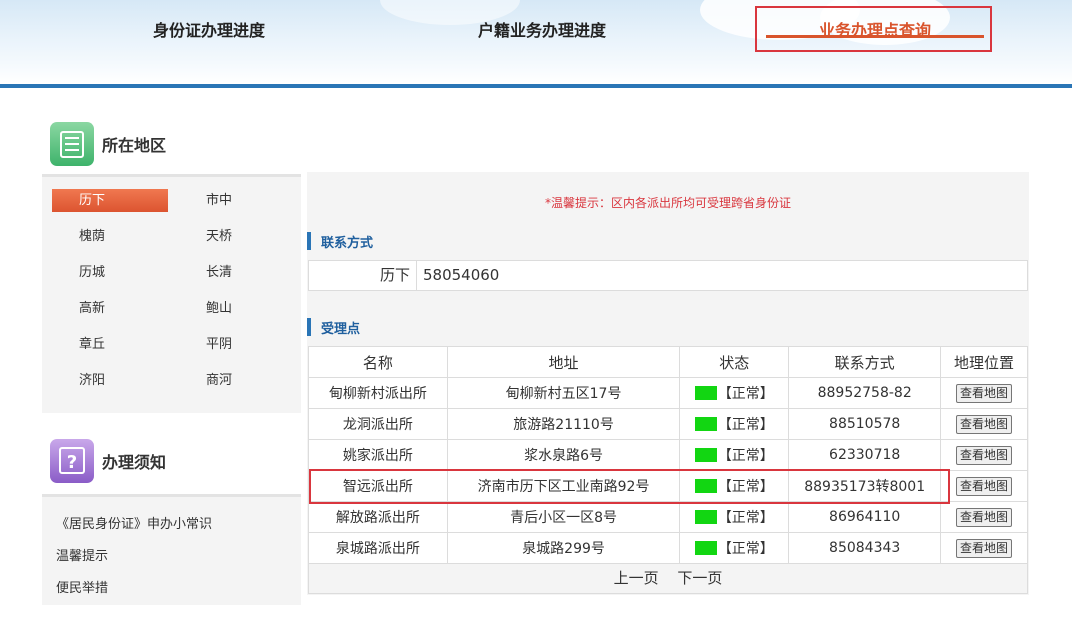  I want to click on notice-list: 《居民身份证》申办小常识 温馨提示 便民举措, so click(171, 549).